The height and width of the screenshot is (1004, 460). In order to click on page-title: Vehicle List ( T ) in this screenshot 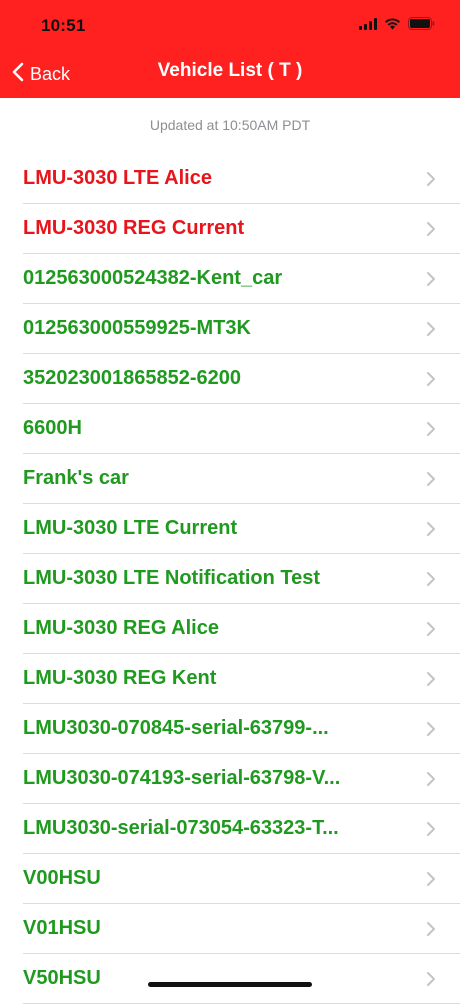, I will do `click(230, 70)`.